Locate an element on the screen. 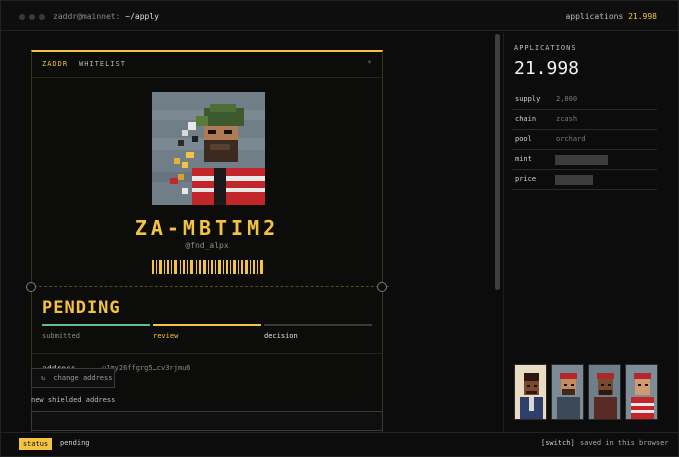  card-header: ZADDR WHITELIST * is located at coordinates (207, 65).